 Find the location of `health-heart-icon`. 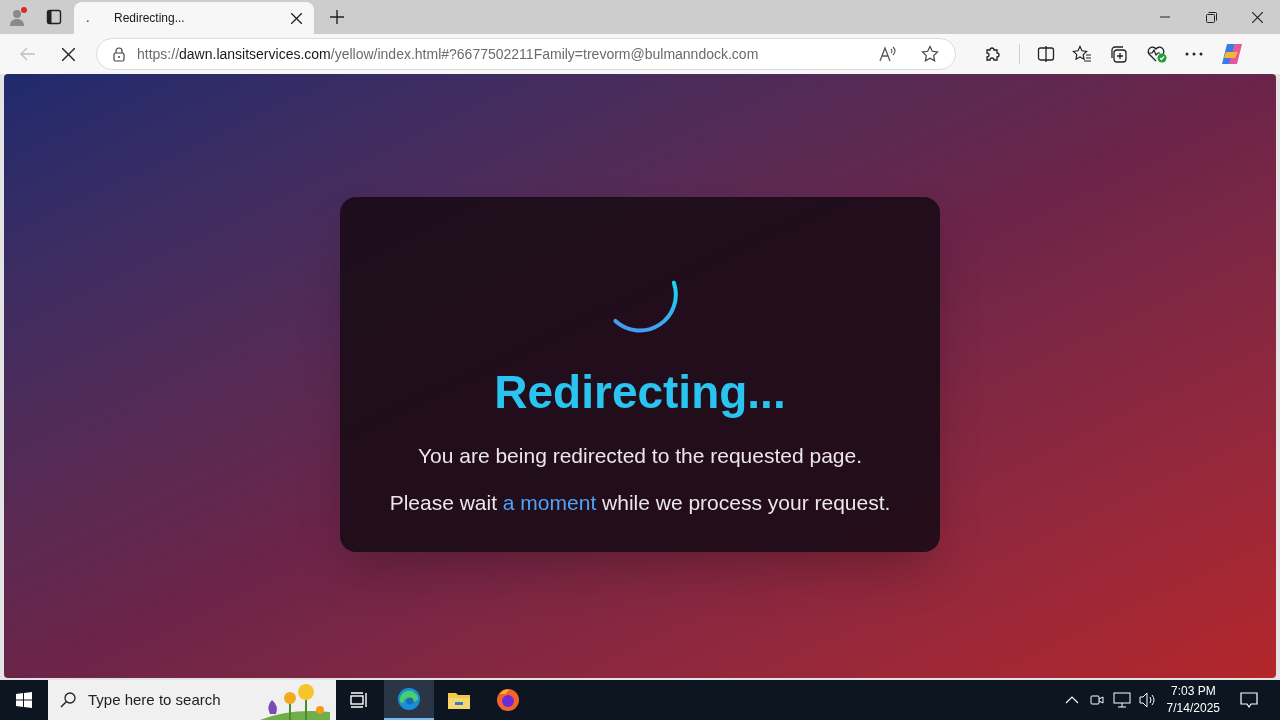

health-heart-icon is located at coordinates (1157, 54).